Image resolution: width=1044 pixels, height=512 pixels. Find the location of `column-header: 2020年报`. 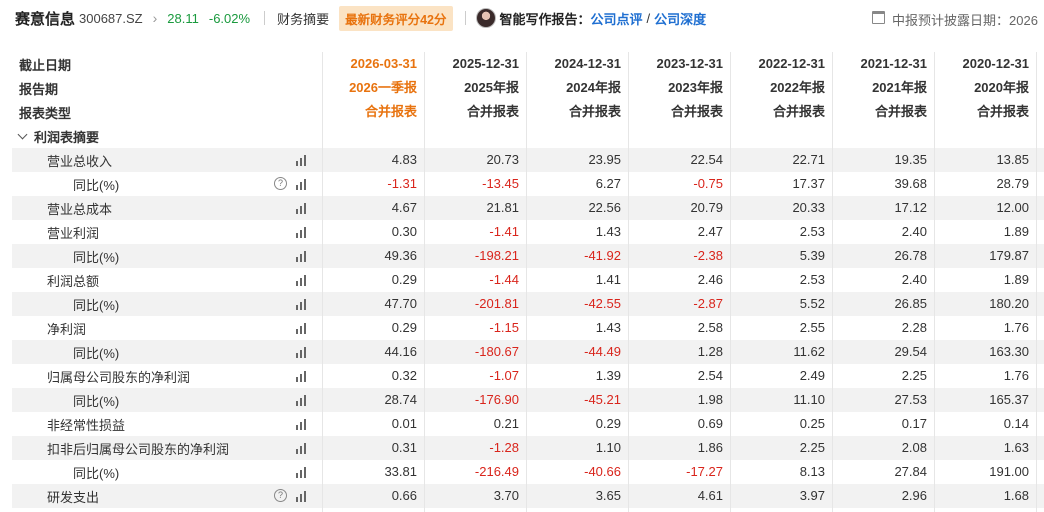

column-header: 2020年报 is located at coordinates (1001, 87).